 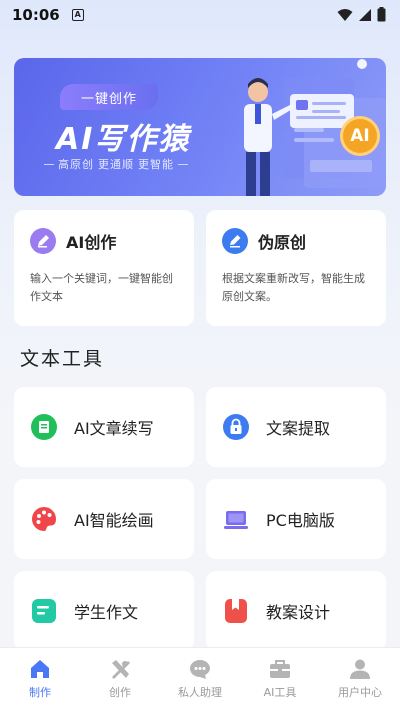 I want to click on tool-label: 教案设计, so click(x=298, y=612).